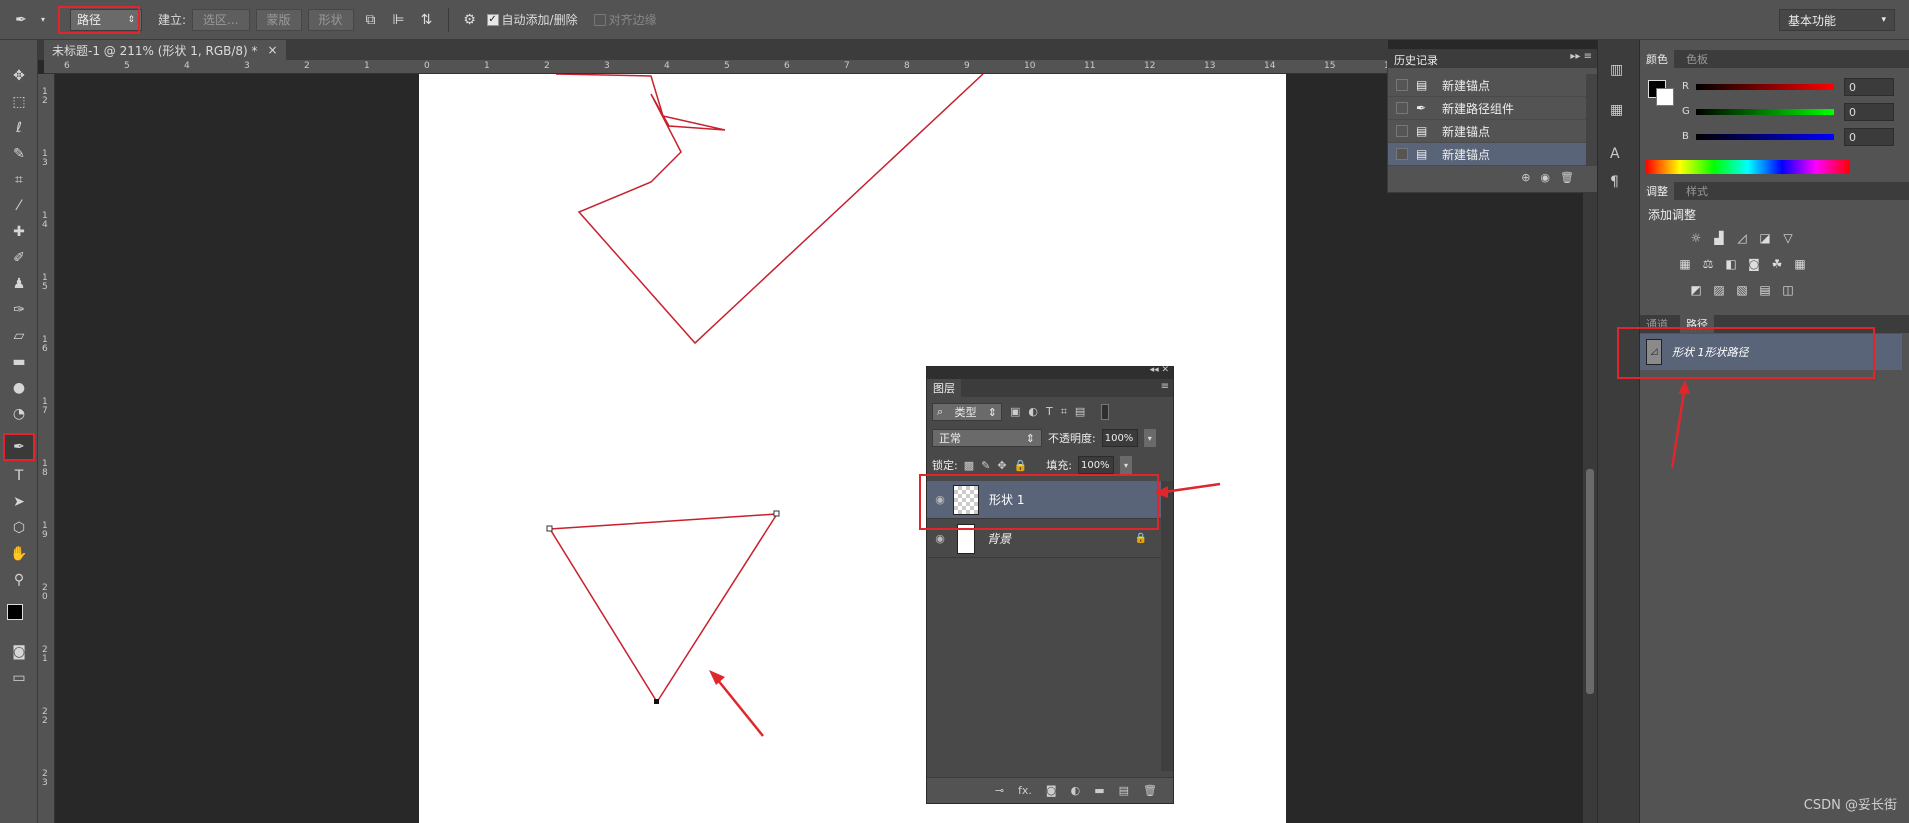  Describe the element at coordinates (1119, 438) in the screenshot. I see `opacity-input: 100%` at that location.